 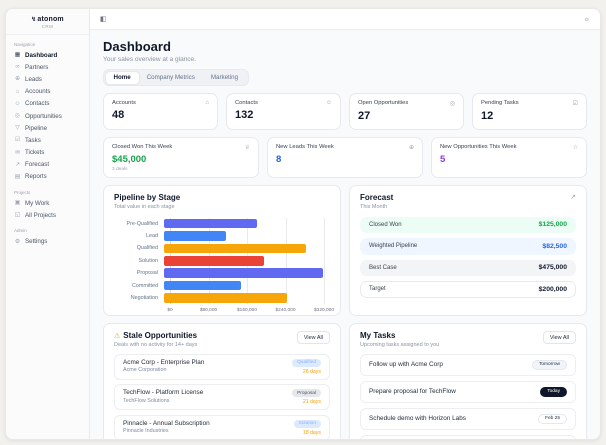 What do you see at coordinates (306, 393) in the screenshot?
I see `stage-badge: Proposal` at bounding box center [306, 393].